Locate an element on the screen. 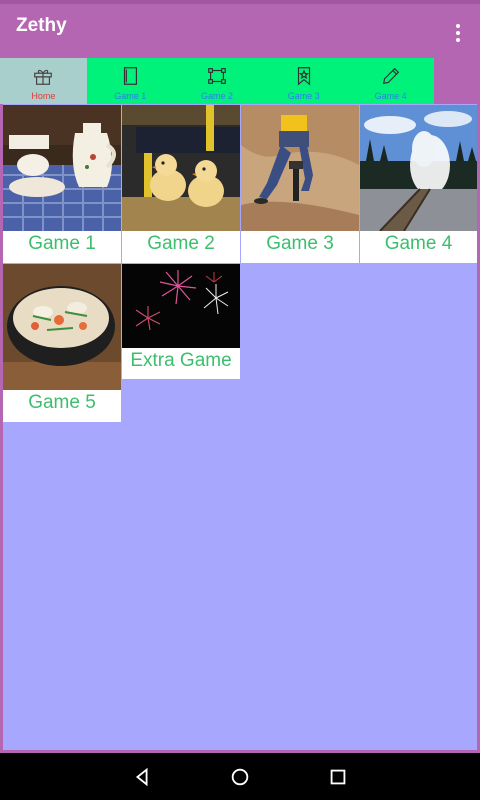 The height and width of the screenshot is (800, 480). geyser-boardwalk-photo is located at coordinates (418, 168).